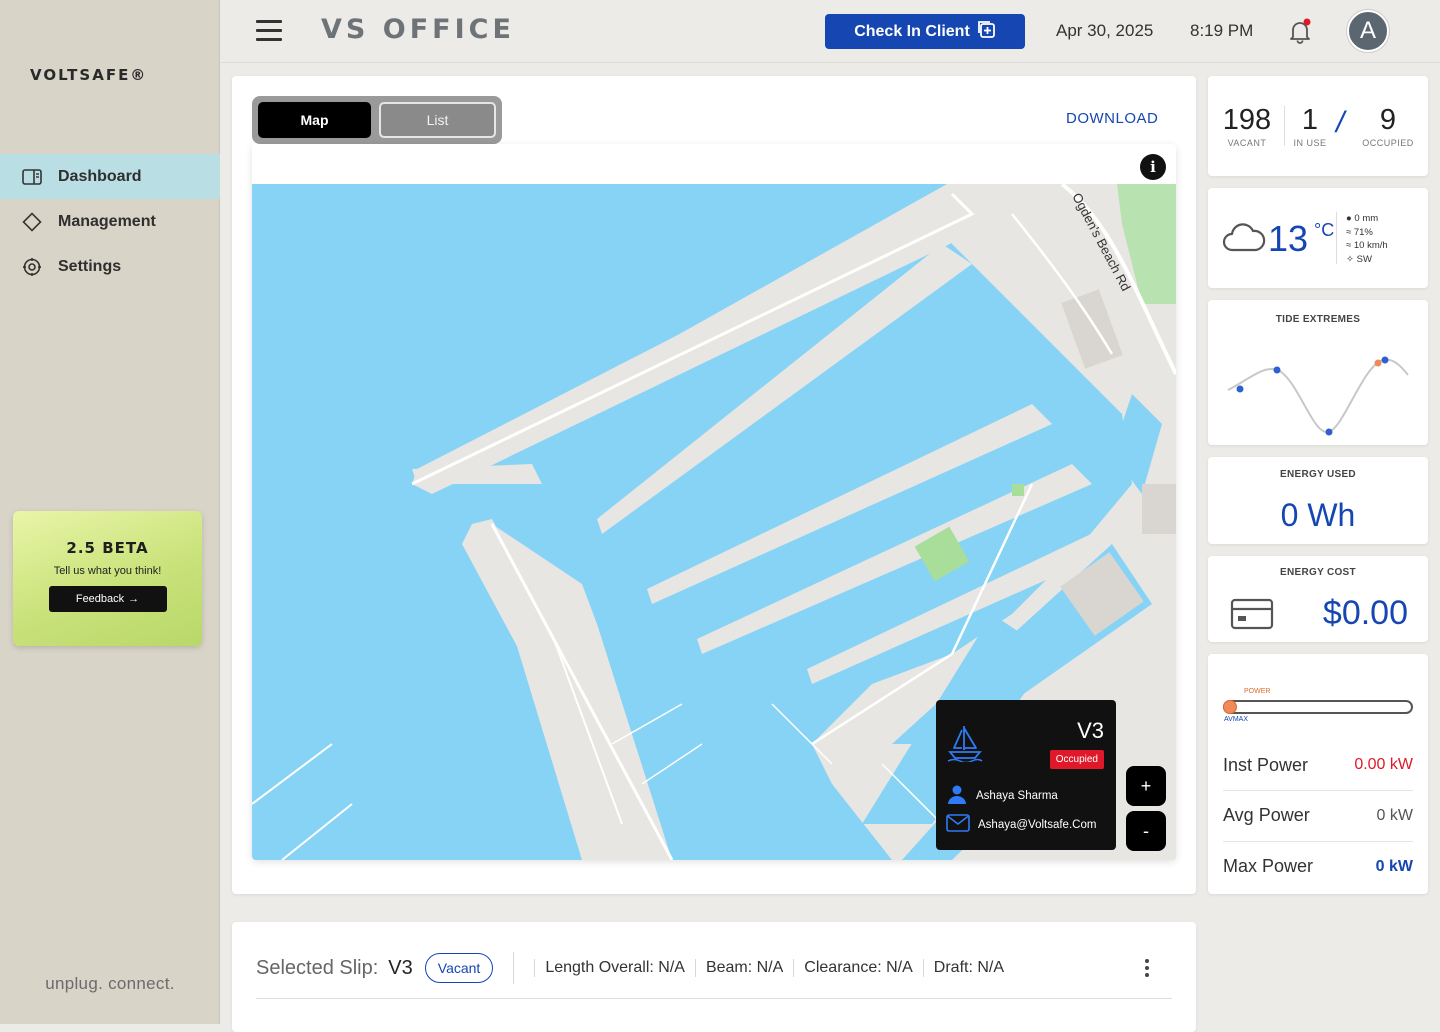 This screenshot has width=1440, height=1032. What do you see at coordinates (1318, 396) in the screenshot?
I see `tide-curve-chart` at bounding box center [1318, 396].